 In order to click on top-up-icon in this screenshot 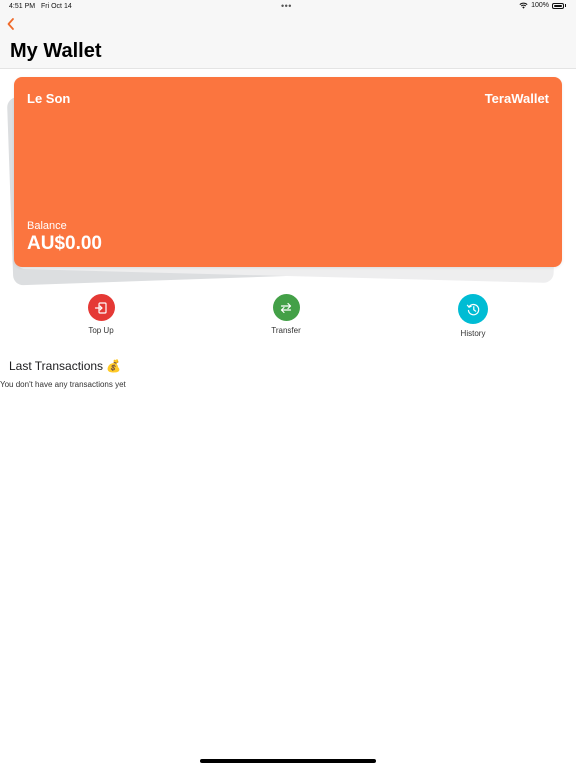, I will do `click(101, 307)`.